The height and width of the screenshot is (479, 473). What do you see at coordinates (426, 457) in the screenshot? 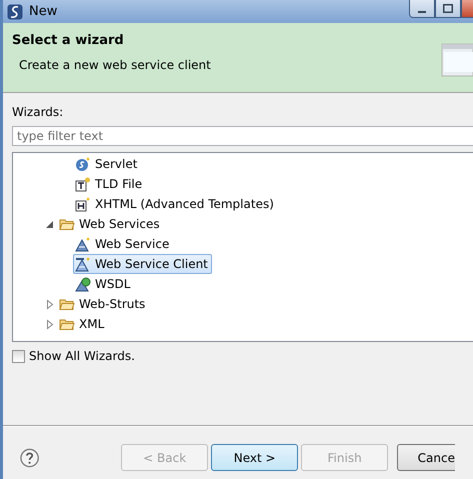
I see `wizard-button: Cance` at bounding box center [426, 457].